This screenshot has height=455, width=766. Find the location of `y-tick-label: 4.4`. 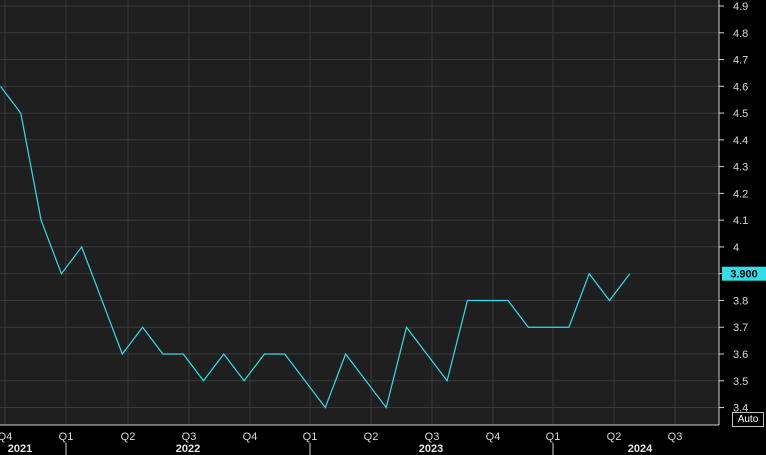

y-tick-label: 4.4 is located at coordinates (740, 141).